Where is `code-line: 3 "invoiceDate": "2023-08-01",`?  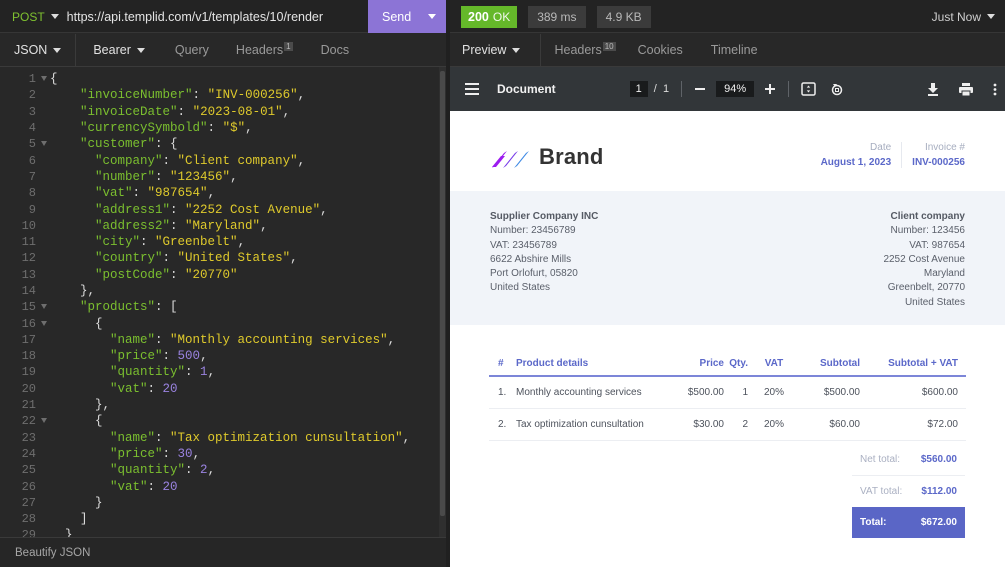 code-line: 3 "invoiceDate": "2023-08-01", is located at coordinates (223, 112).